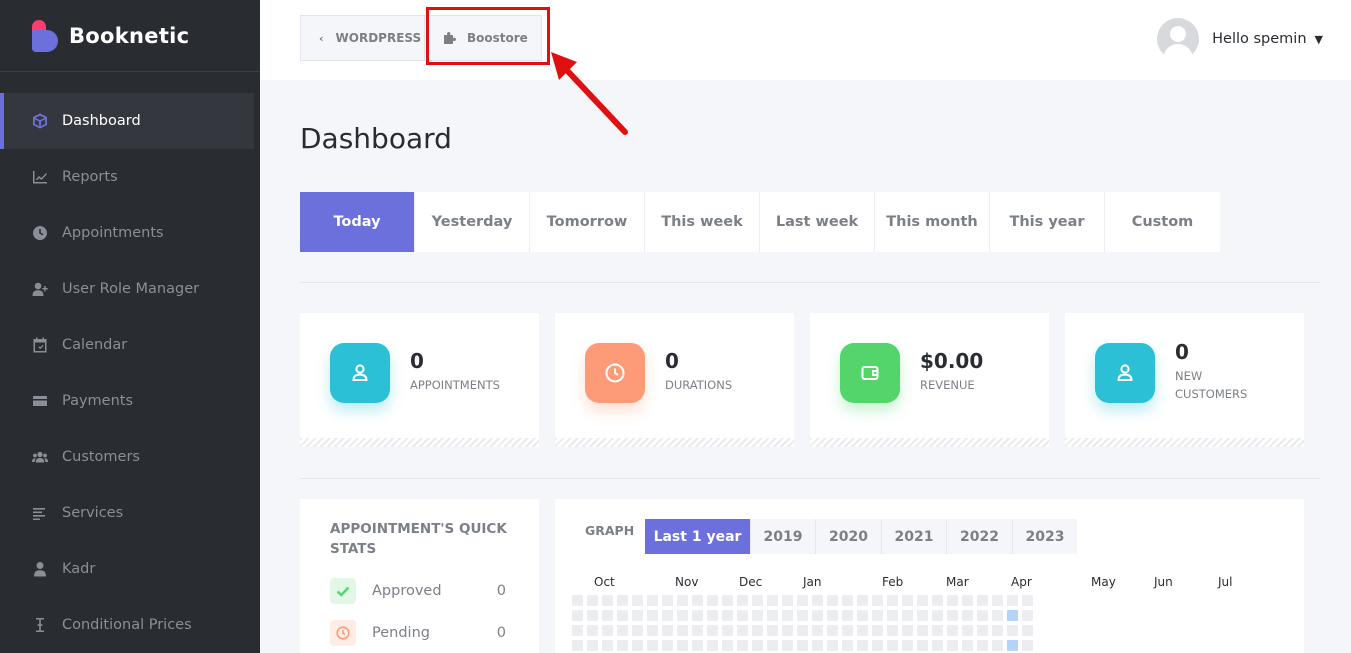 The width and height of the screenshot is (1351, 653). Describe the element at coordinates (980, 536) in the screenshot. I see `tab-2022: 2022` at that location.